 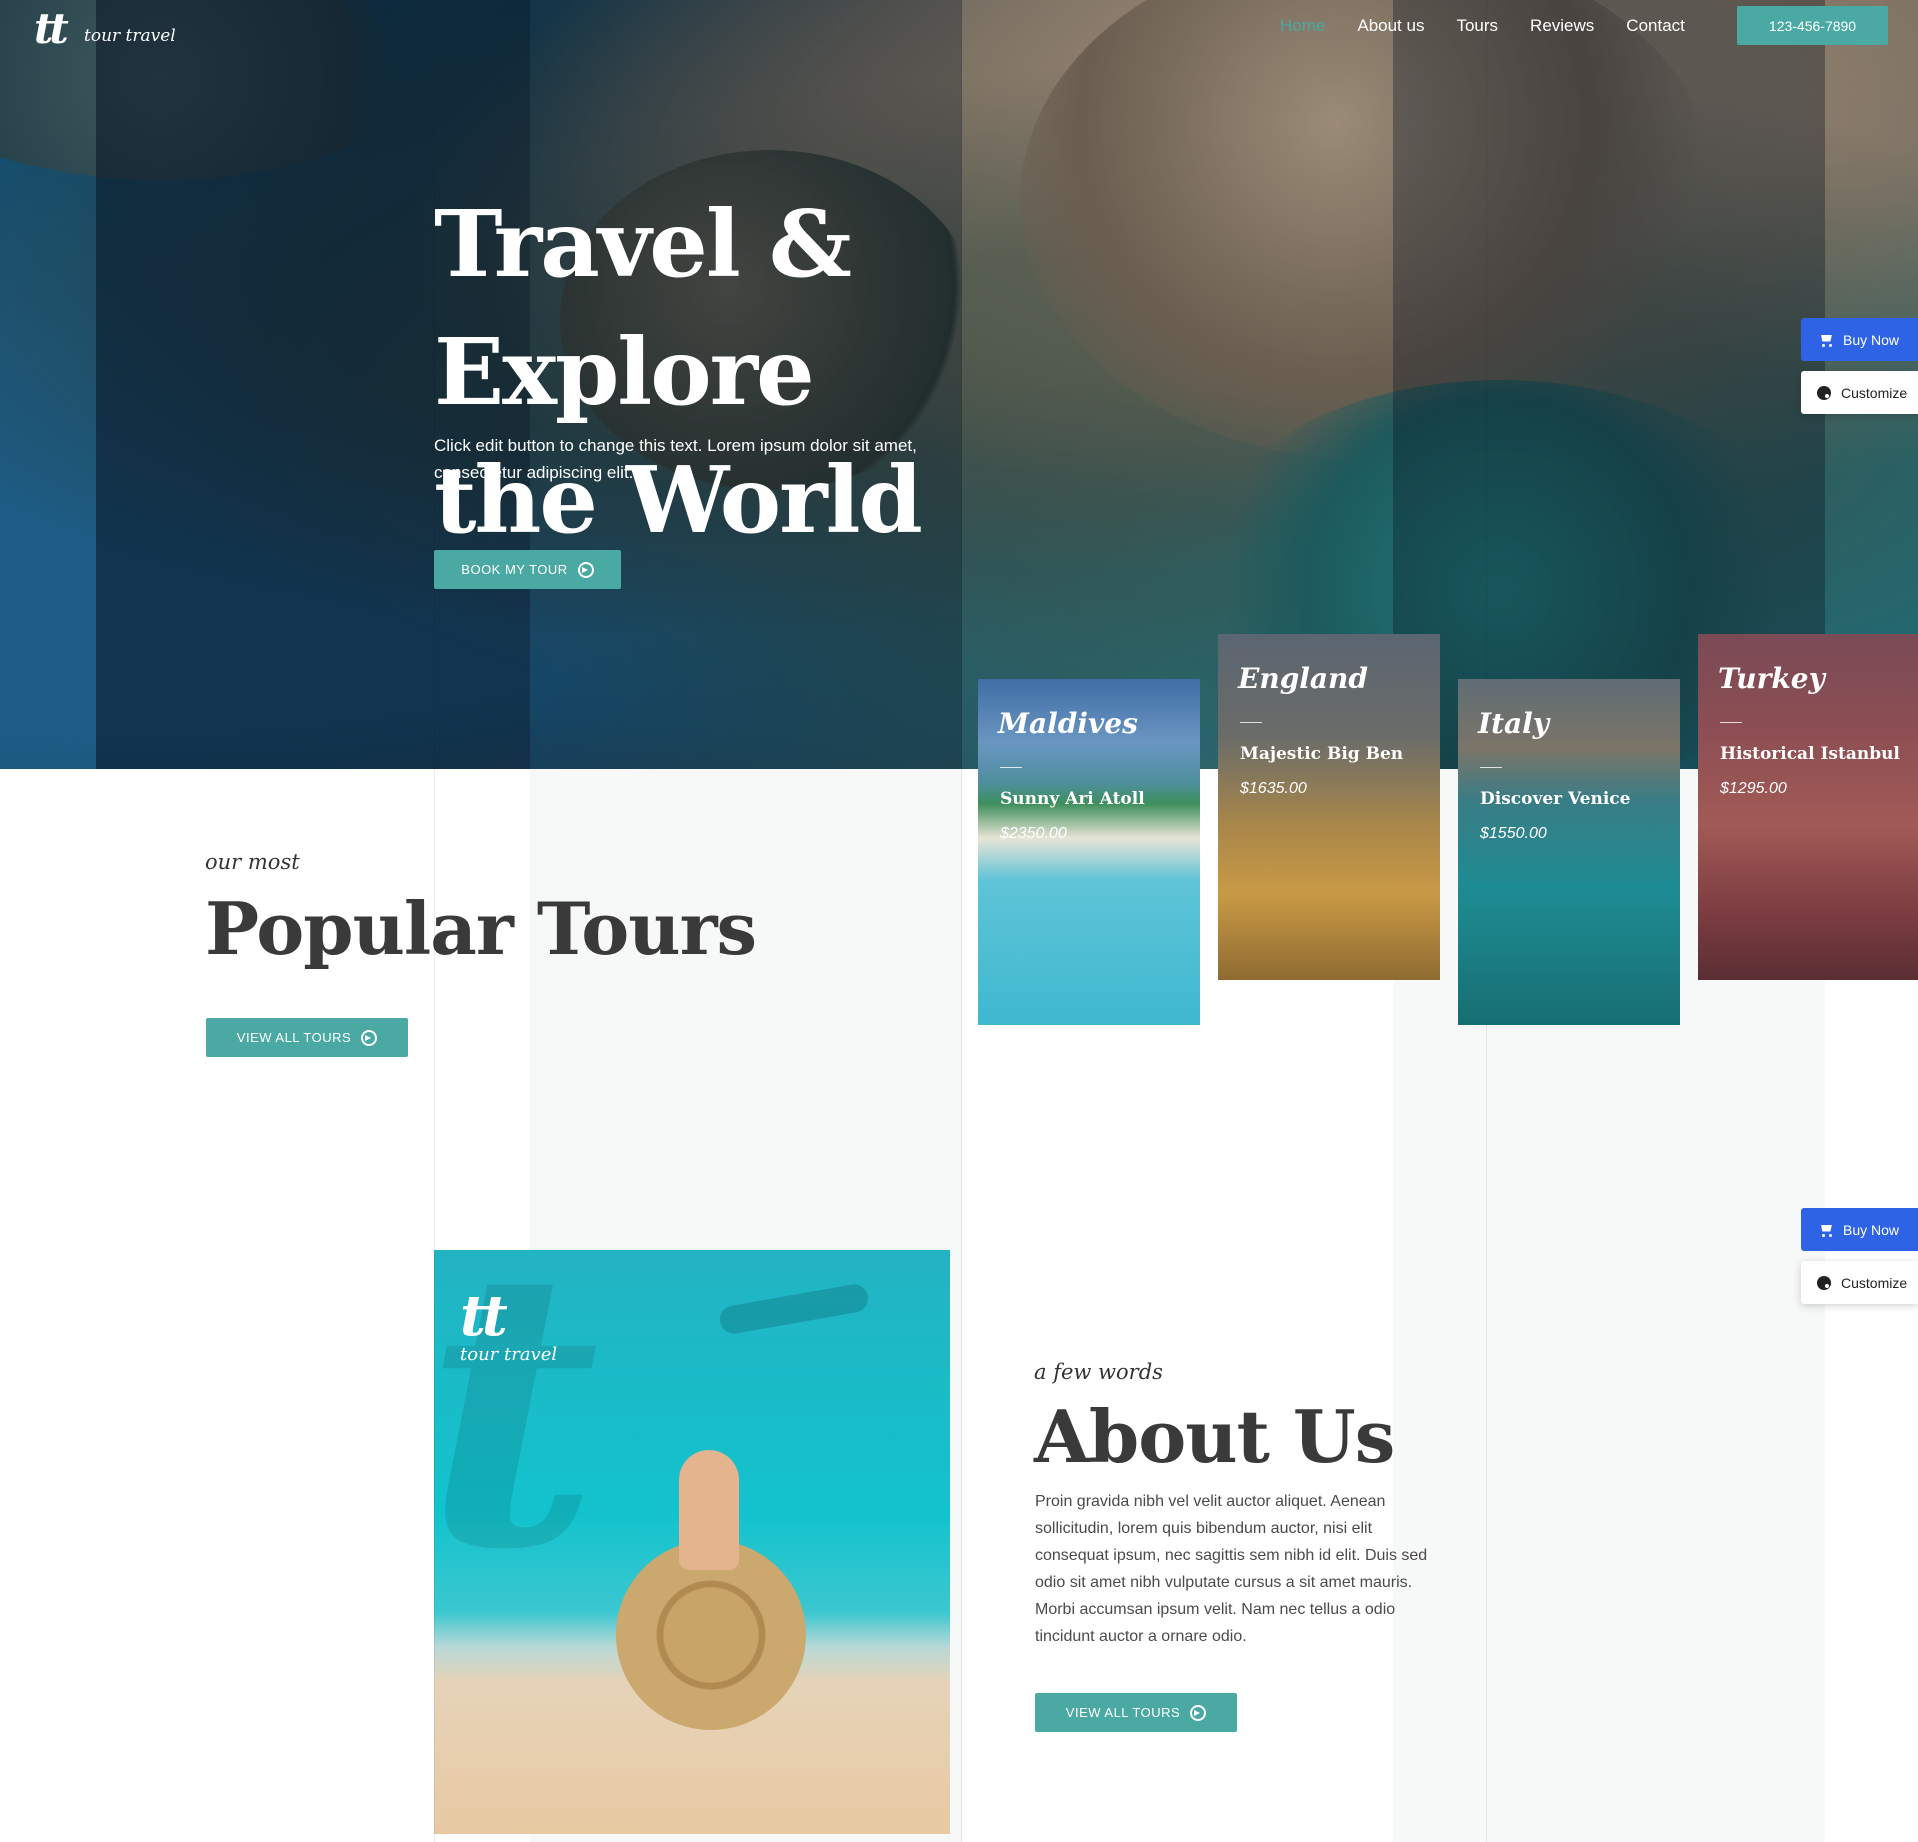 I want to click on popular-eyebrow: our most, so click(x=252, y=862).